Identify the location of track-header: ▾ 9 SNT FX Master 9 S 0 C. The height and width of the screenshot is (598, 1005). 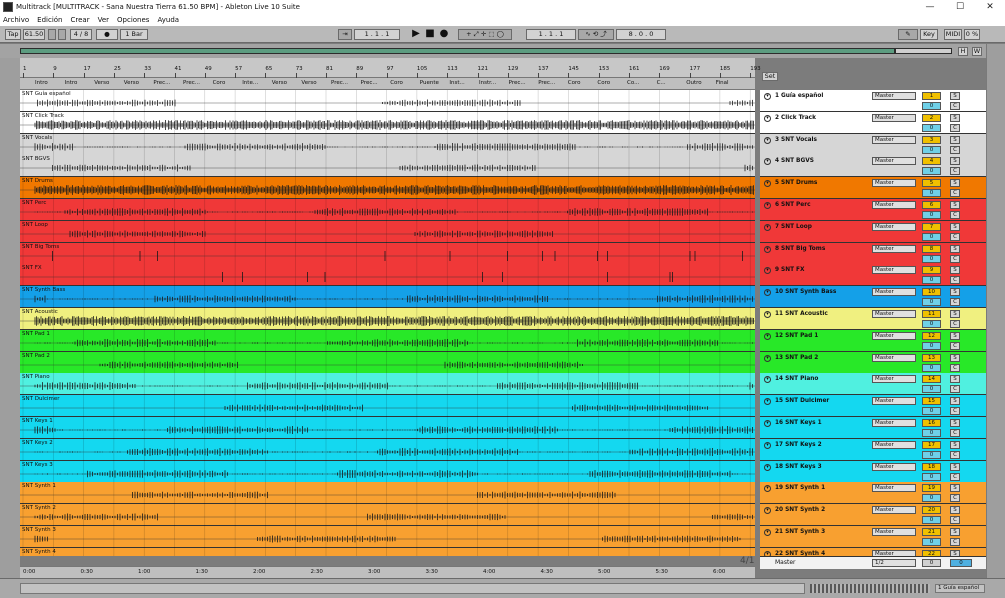
(873, 275).